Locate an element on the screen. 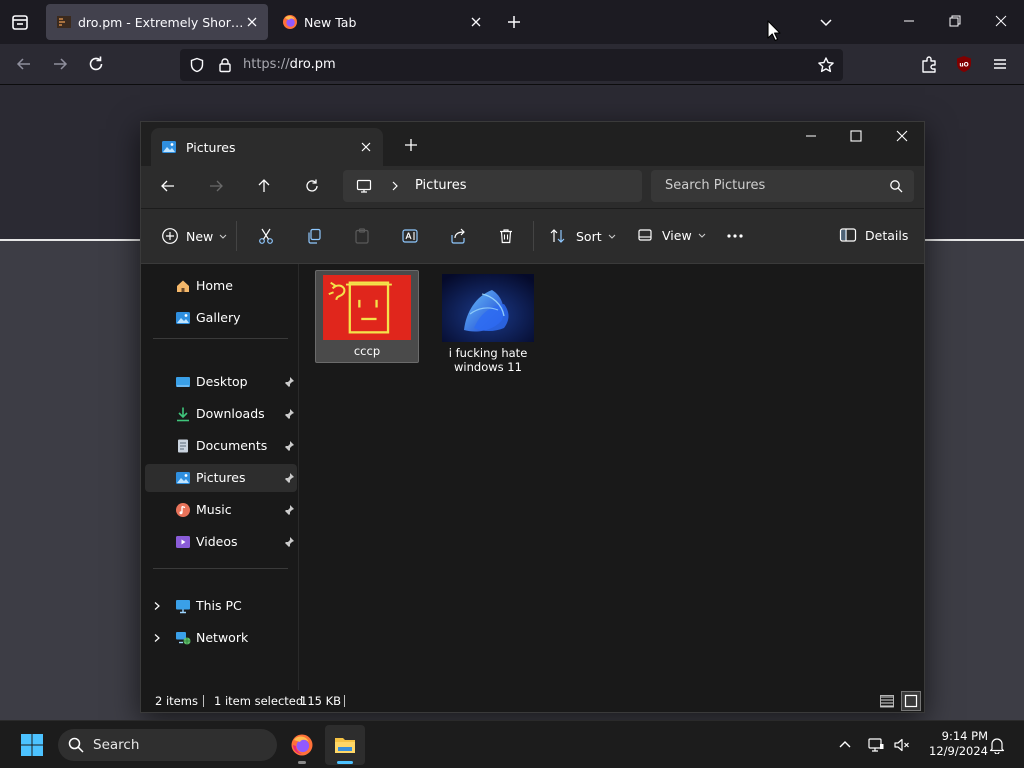 Image resolution: width=1024 pixels, height=768 pixels. explorer-back-arrow-icon is located at coordinates (168, 186).